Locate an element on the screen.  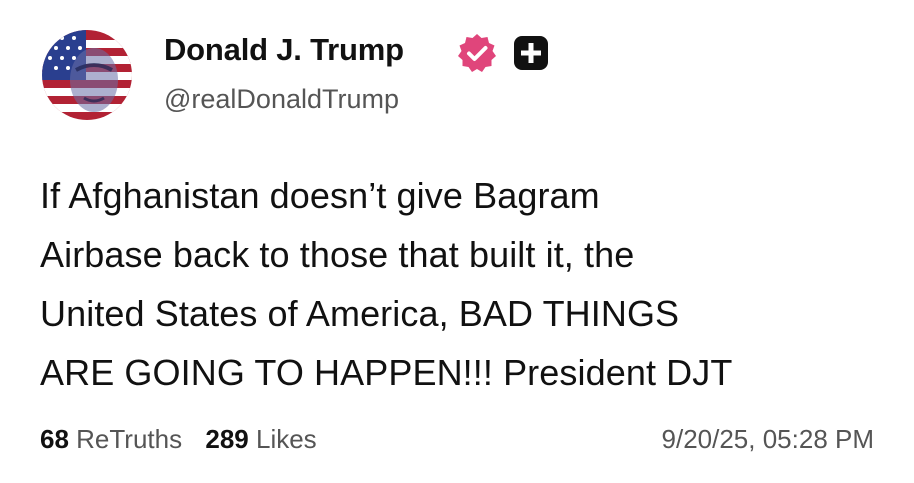
retruths-label: ReTruths is located at coordinates (129, 439).